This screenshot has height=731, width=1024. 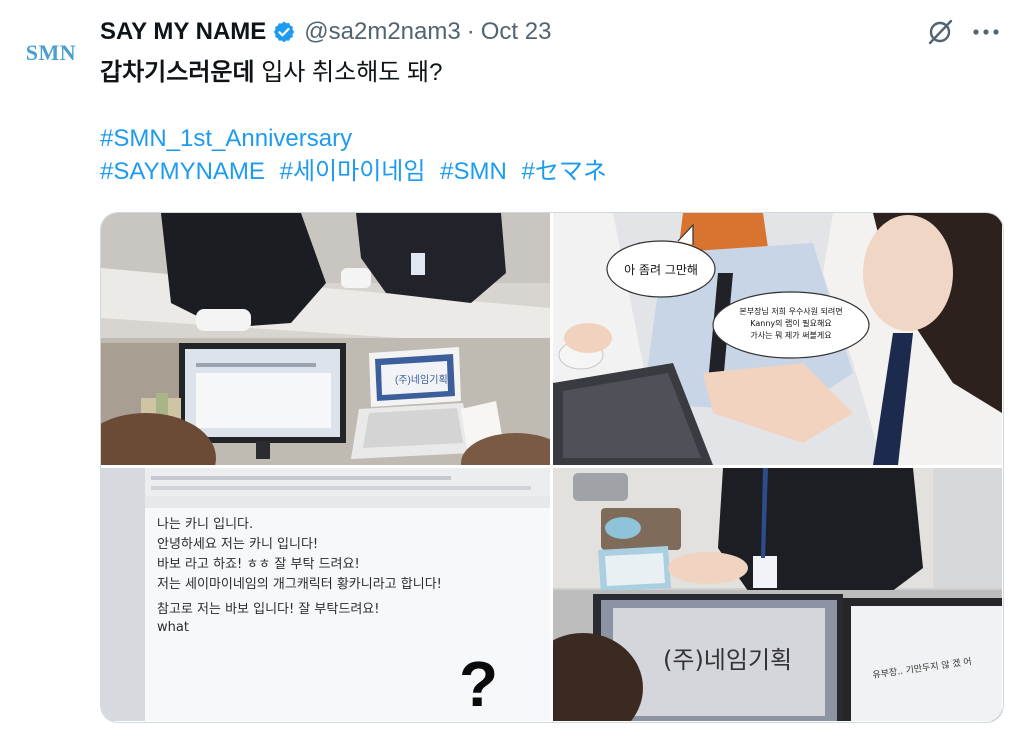 What do you see at coordinates (182, 171) in the screenshot?
I see `hashtag-saymyname: #SAYMYNAME` at bounding box center [182, 171].